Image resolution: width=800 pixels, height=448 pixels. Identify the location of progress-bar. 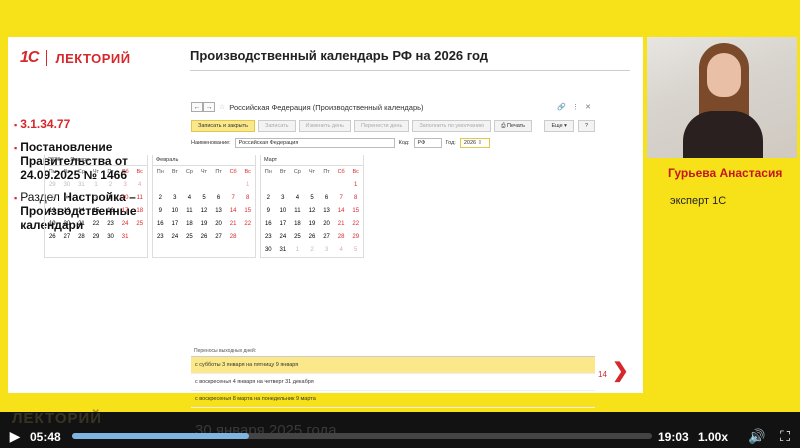
(362, 436).